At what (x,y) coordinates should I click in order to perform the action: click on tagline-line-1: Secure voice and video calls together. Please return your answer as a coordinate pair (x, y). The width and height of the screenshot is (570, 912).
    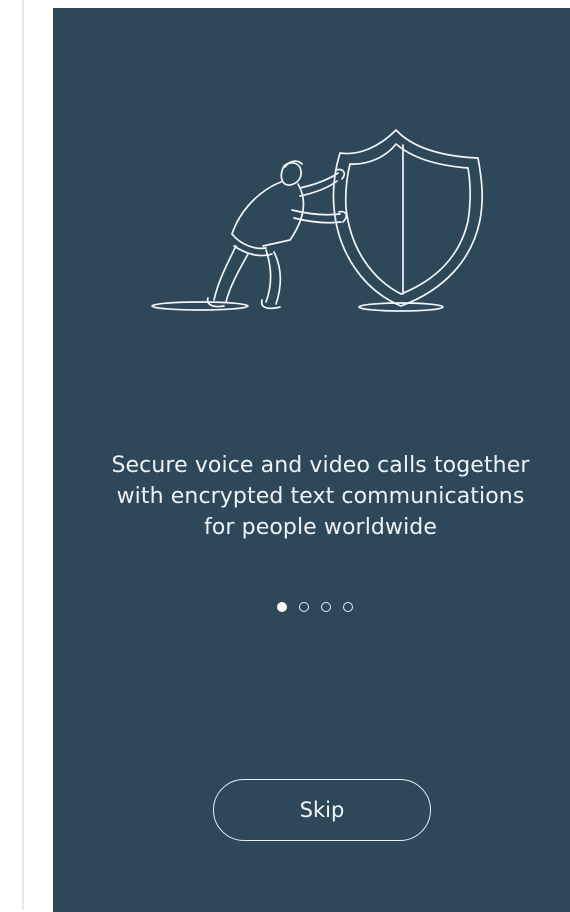
    Looking at the image, I should click on (320, 465).